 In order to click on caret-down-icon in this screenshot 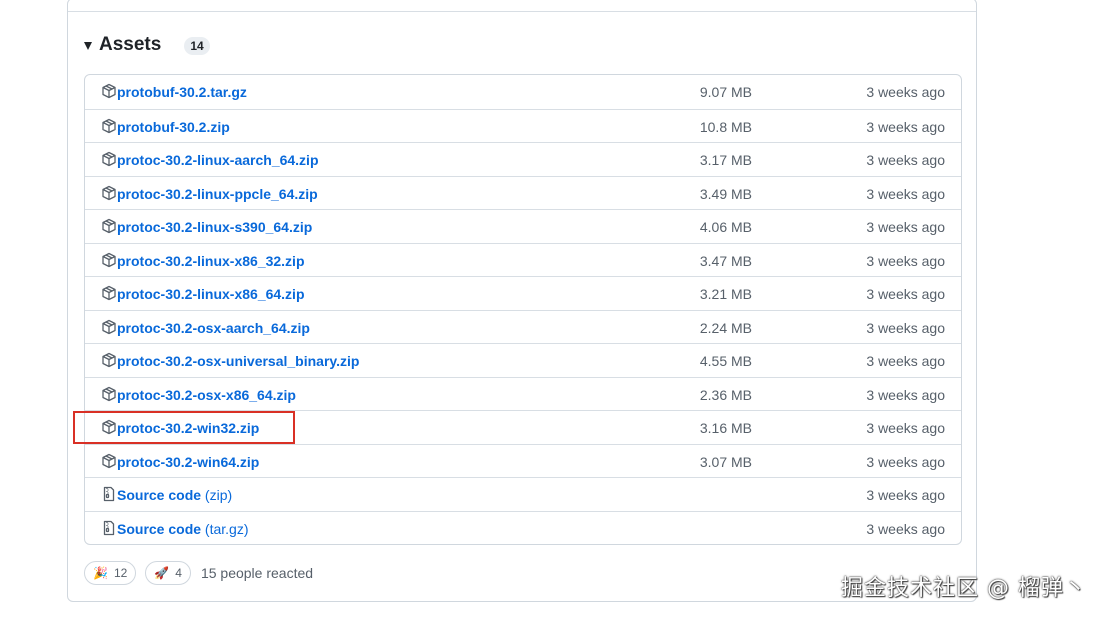, I will do `click(88, 46)`.